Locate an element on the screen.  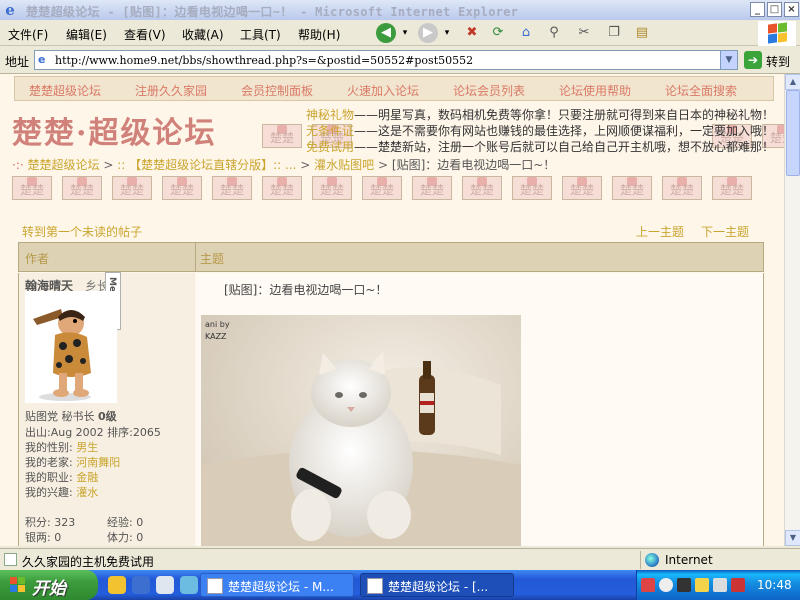
nav-item-members: 论坛会员列表 is located at coordinates (489, 90).